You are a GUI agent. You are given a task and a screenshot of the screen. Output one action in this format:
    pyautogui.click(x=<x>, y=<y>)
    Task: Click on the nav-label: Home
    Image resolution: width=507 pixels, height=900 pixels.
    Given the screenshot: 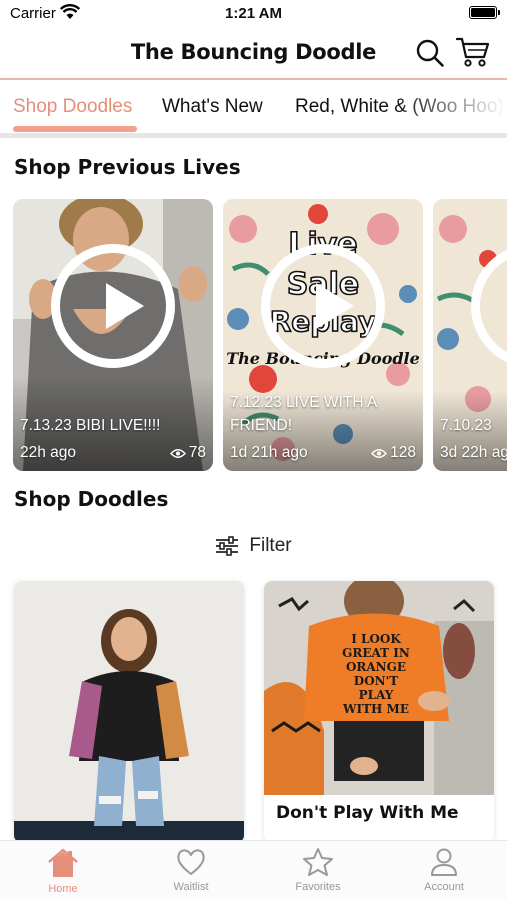 What is the action you would take?
    pyautogui.click(x=63, y=889)
    